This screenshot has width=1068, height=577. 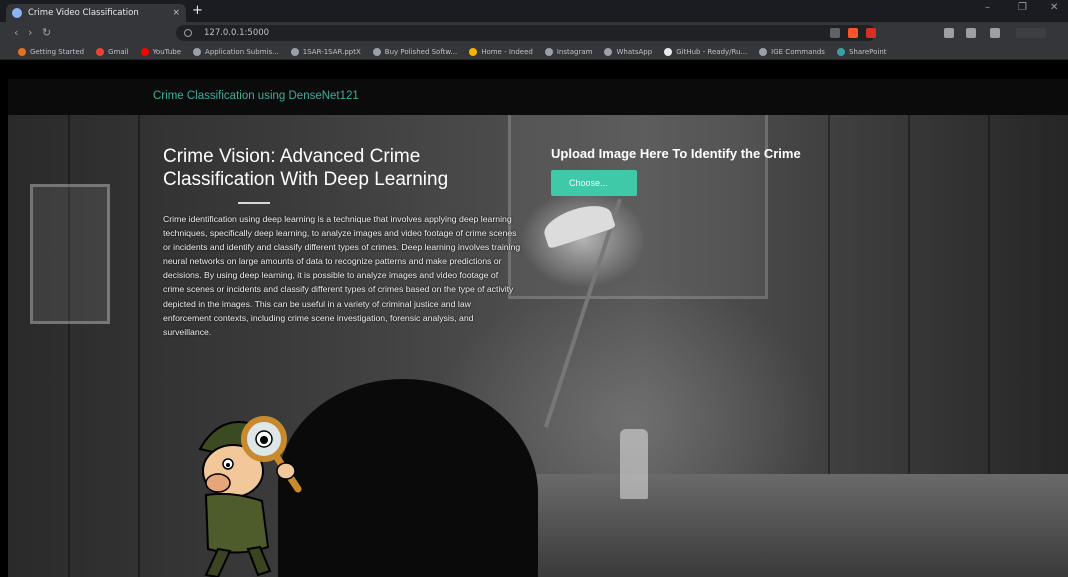 I want to click on bookmark-item: YouTube, so click(x=161, y=51).